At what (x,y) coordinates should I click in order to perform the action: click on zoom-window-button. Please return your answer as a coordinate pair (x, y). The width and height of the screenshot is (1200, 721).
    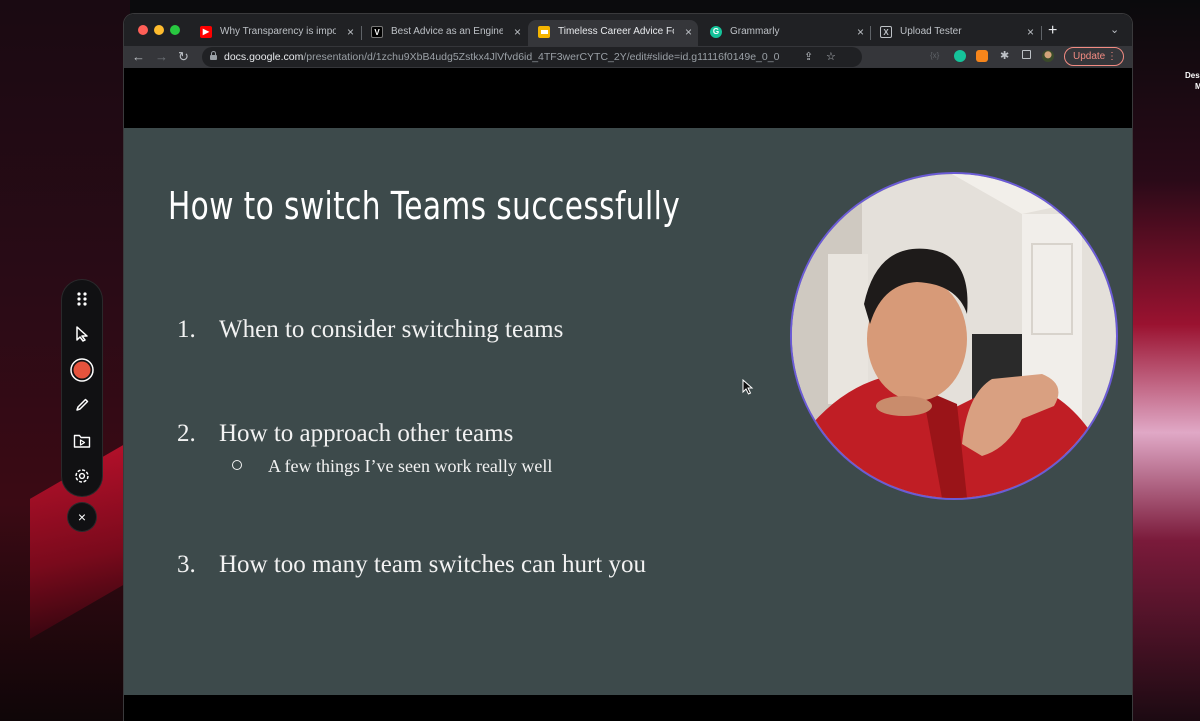
    Looking at the image, I should click on (175, 30).